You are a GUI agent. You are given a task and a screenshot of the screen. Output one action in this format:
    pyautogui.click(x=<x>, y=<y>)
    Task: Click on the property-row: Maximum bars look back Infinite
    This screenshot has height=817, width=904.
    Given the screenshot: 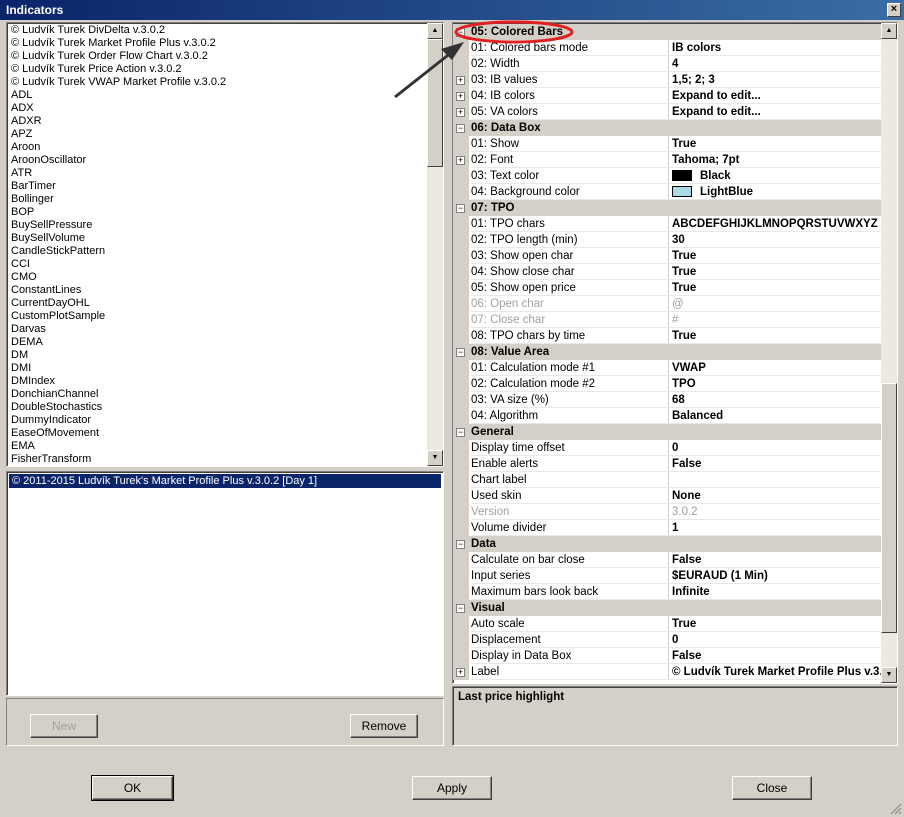 What is the action you would take?
    pyautogui.click(x=667, y=592)
    